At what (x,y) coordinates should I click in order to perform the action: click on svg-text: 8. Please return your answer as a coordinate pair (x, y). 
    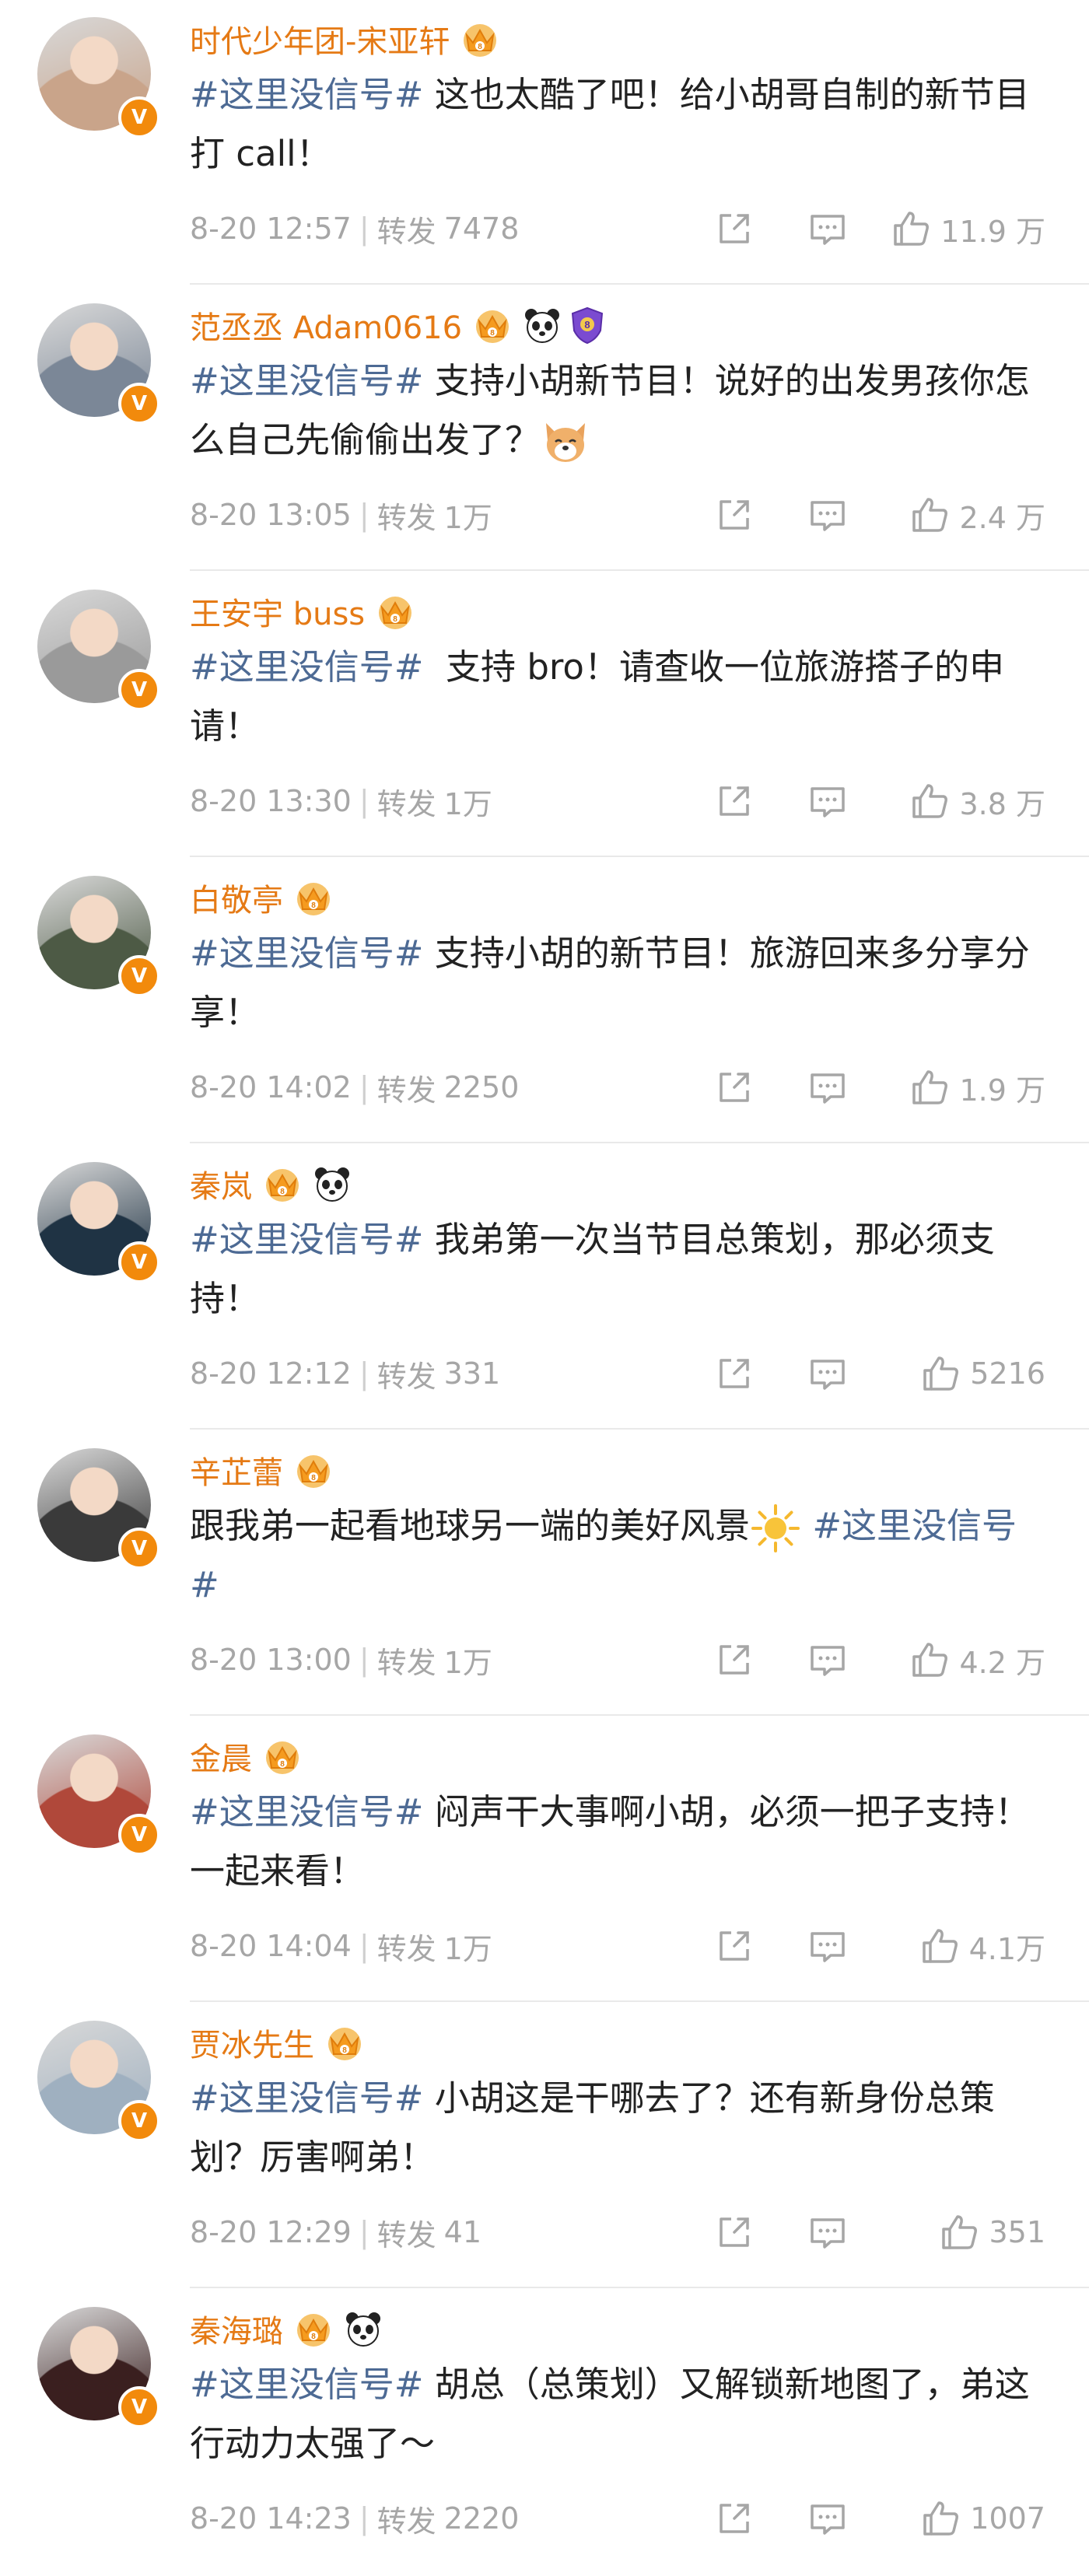
    Looking at the image, I should click on (395, 620).